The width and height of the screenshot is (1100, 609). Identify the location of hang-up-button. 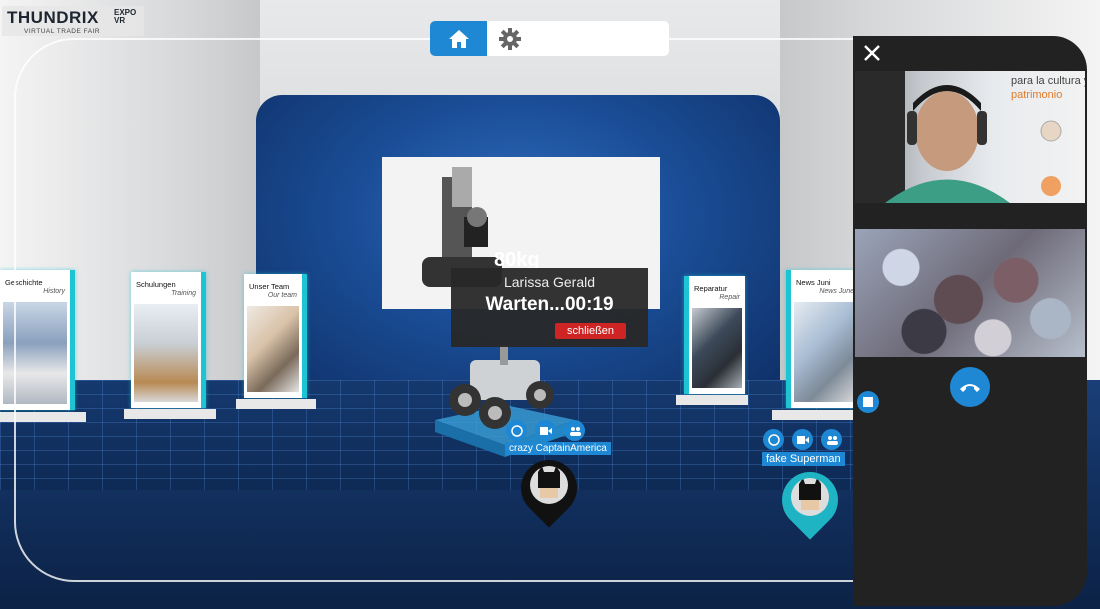
(970, 387).